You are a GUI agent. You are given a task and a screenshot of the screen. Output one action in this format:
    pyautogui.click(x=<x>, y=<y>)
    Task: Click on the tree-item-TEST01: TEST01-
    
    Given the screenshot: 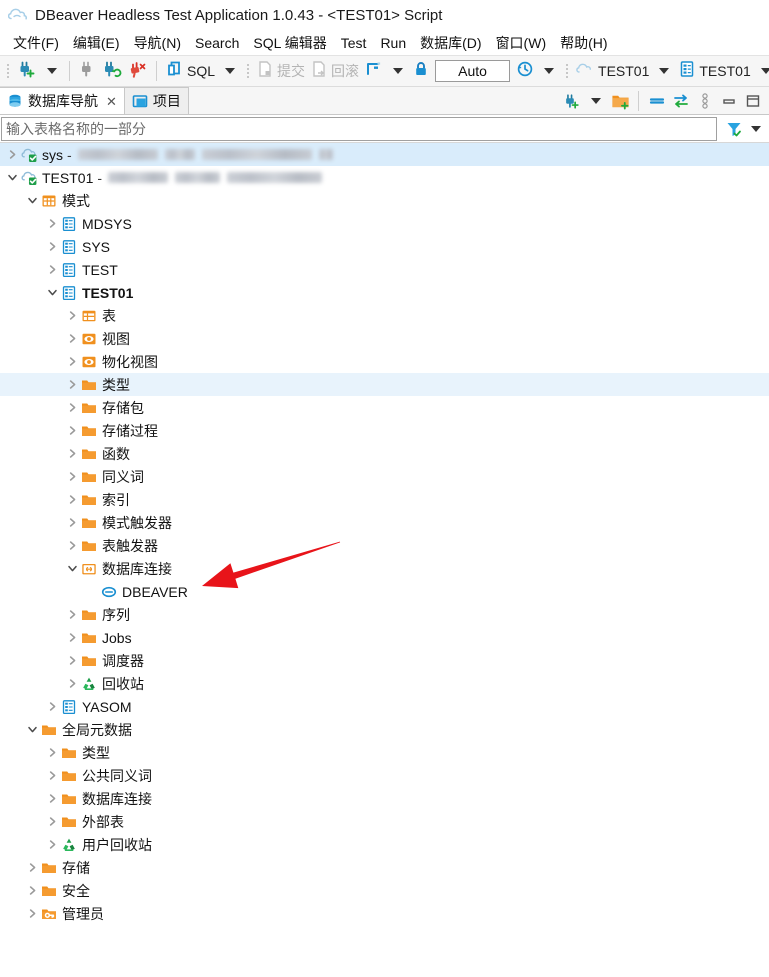 What is the action you would take?
    pyautogui.click(x=384, y=177)
    